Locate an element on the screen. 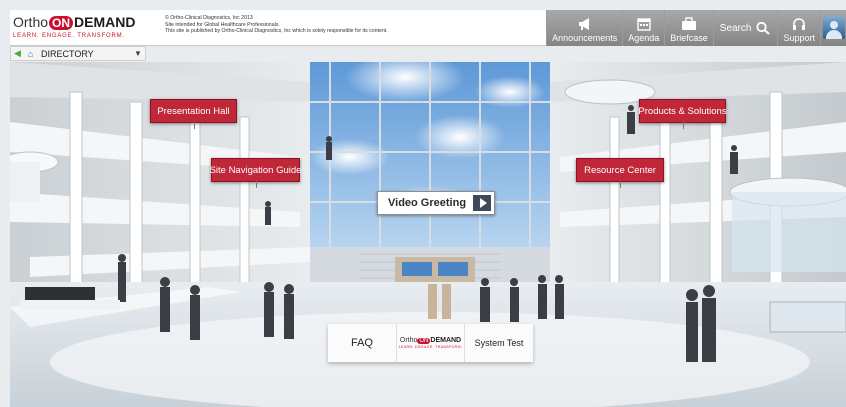  video-greeting-button: Video Greeting is located at coordinates (436, 203).